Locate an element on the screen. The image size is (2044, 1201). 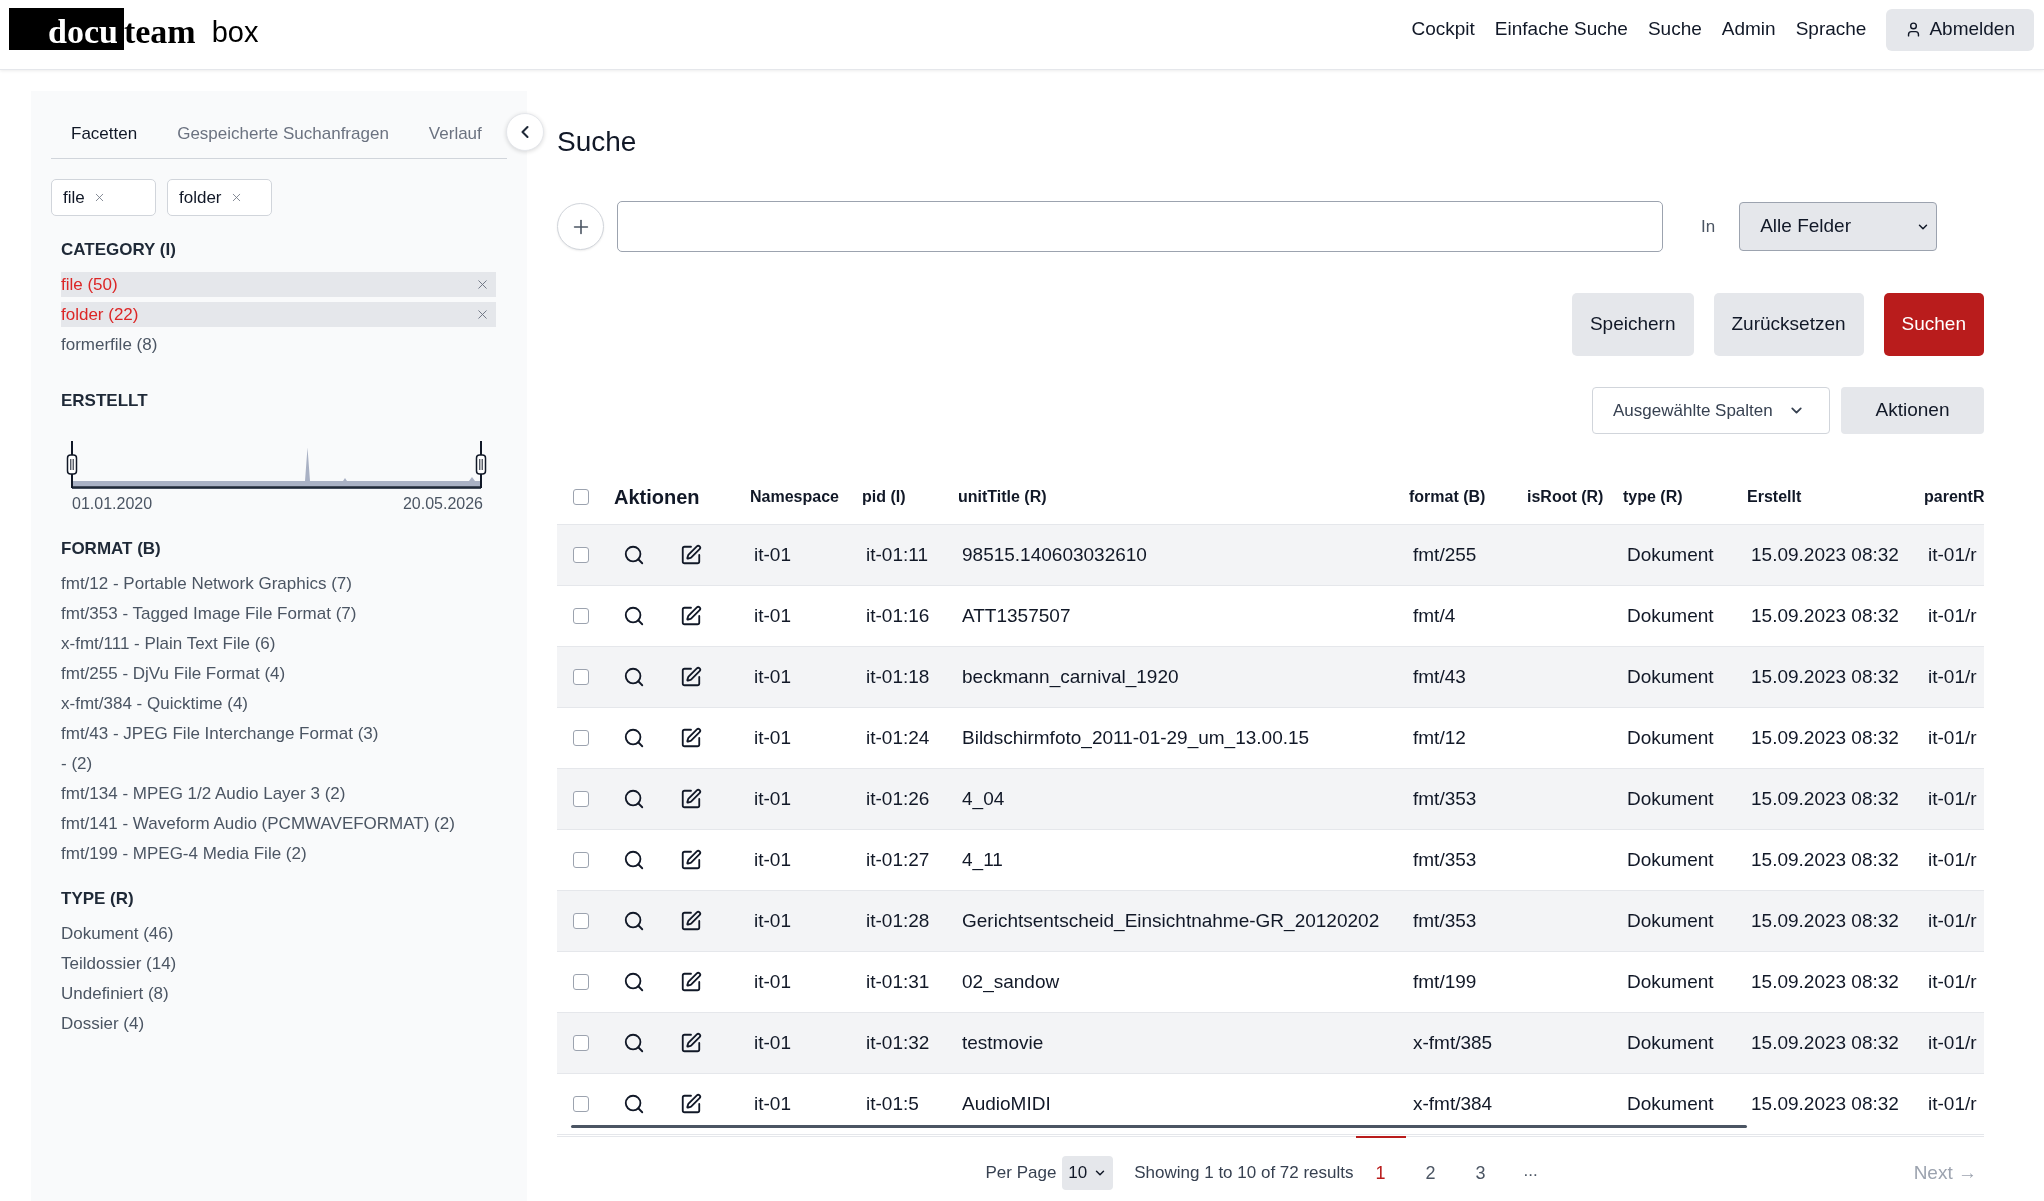
range-end-date: 20.05.2026 is located at coordinates (442, 504).